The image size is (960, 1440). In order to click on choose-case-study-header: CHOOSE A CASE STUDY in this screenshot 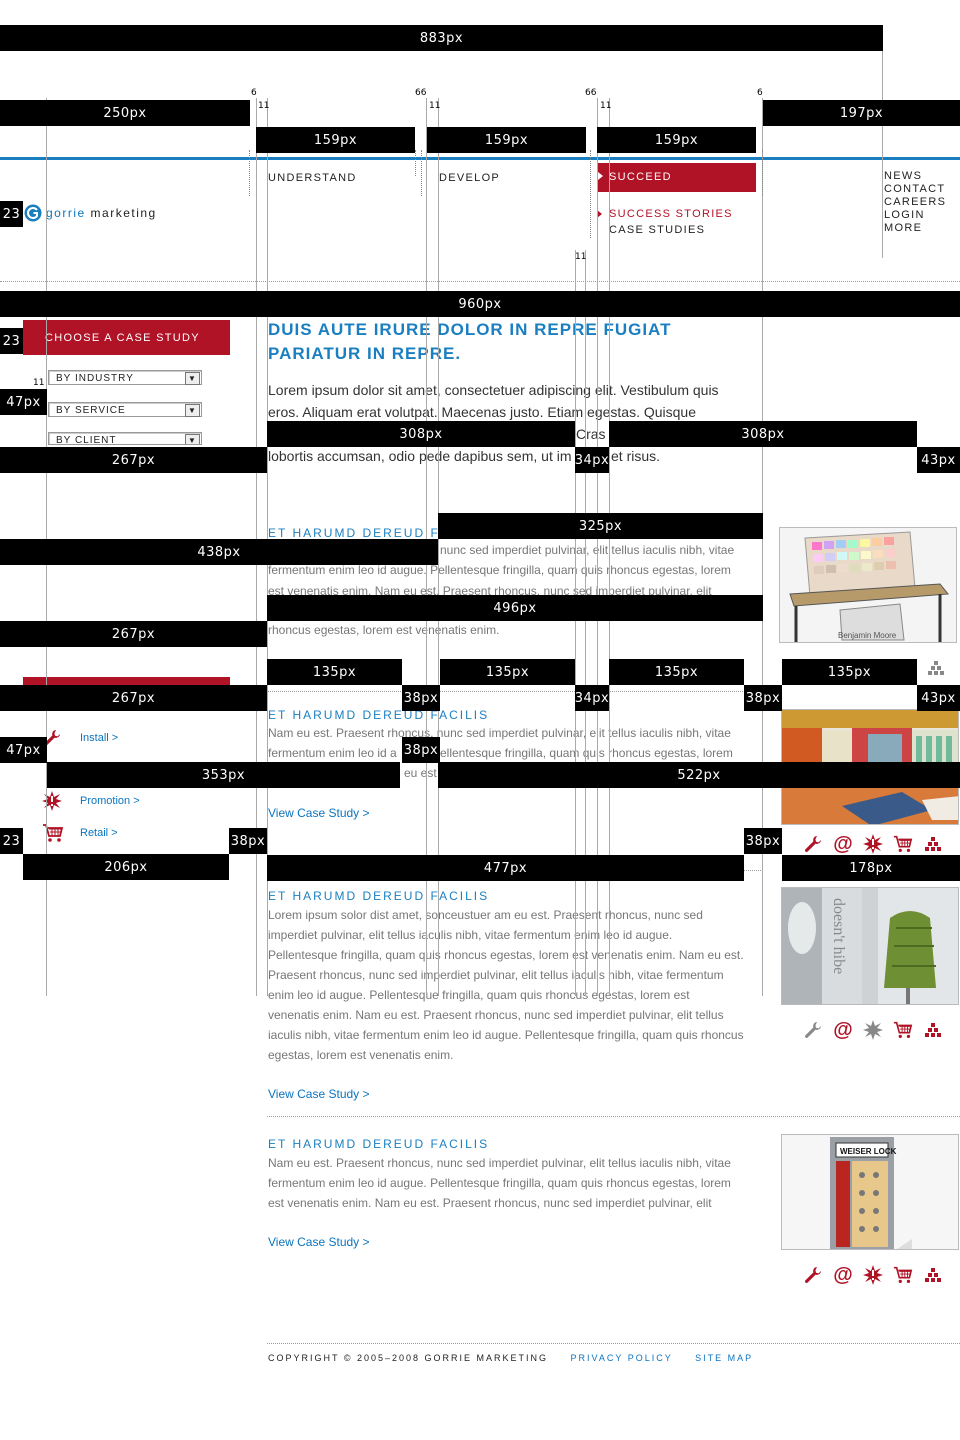, I will do `click(126, 337)`.